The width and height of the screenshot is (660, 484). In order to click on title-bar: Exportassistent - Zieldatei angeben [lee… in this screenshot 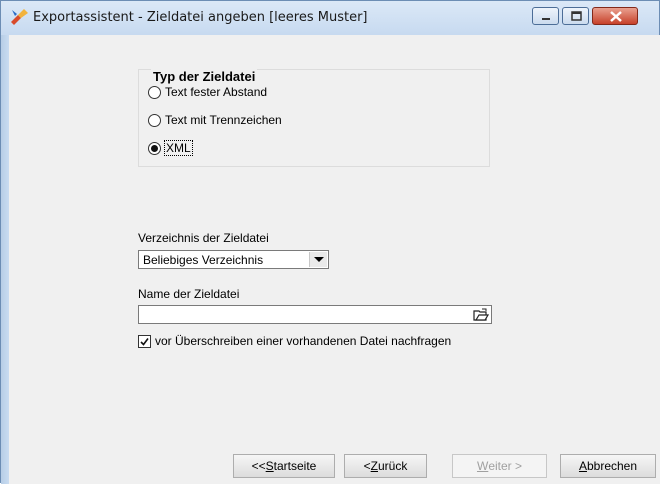, I will do `click(330, 18)`.